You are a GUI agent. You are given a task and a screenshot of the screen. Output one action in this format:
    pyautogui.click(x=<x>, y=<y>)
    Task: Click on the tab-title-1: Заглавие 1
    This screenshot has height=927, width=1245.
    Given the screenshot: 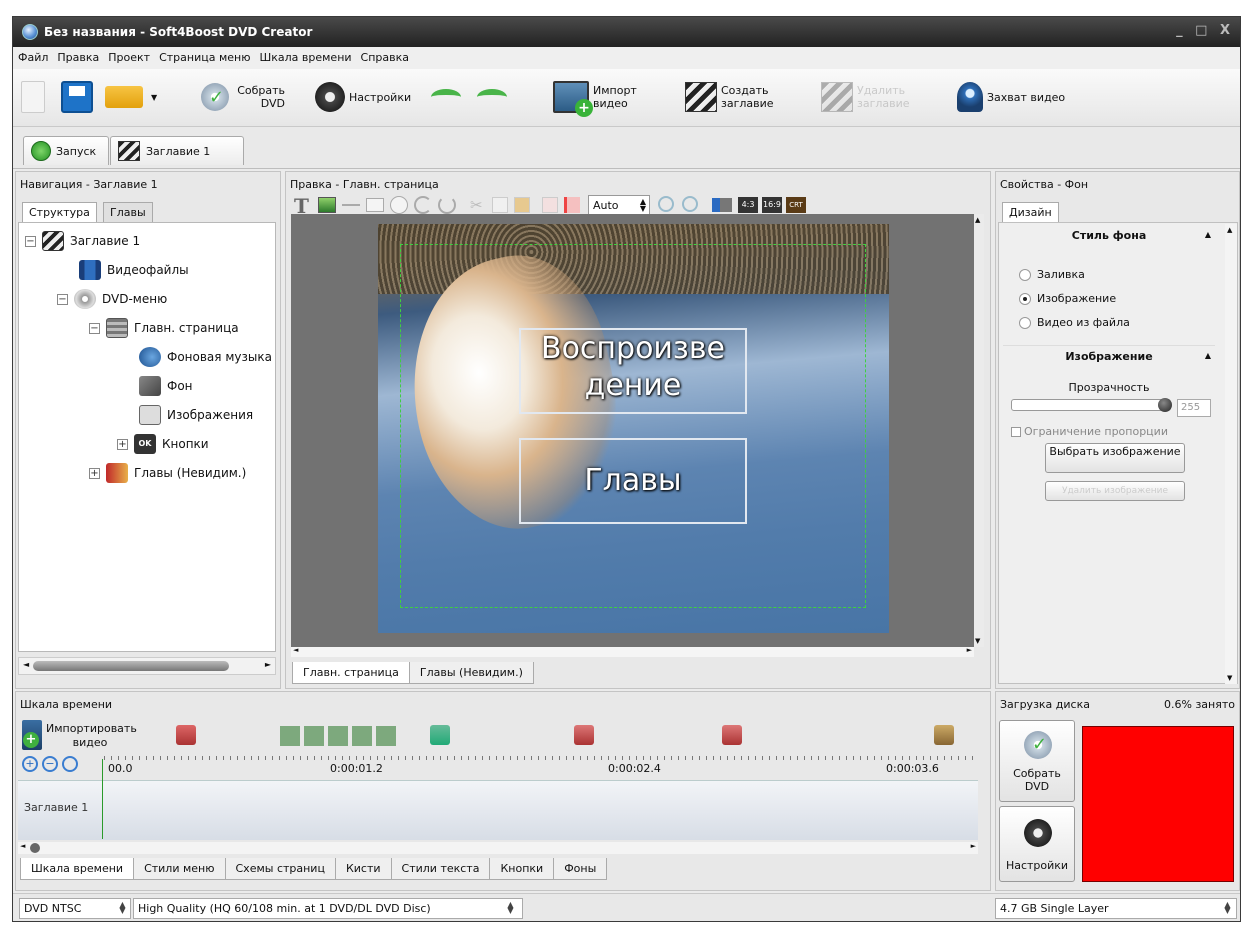 What is the action you would take?
    pyautogui.click(x=177, y=150)
    